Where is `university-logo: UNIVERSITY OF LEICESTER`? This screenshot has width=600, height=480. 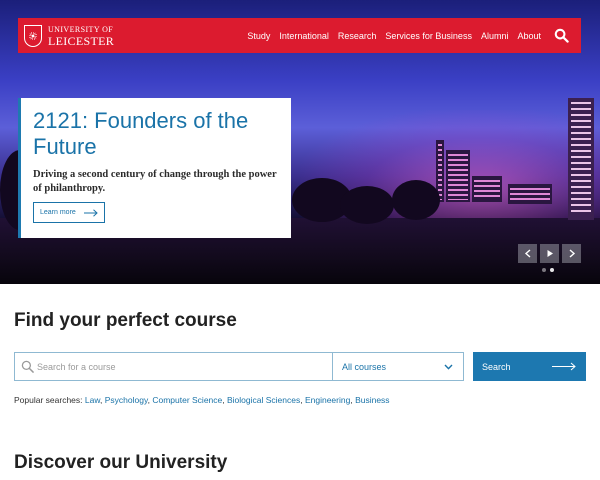
university-logo: UNIVERSITY OF LEICESTER is located at coordinates (69, 36).